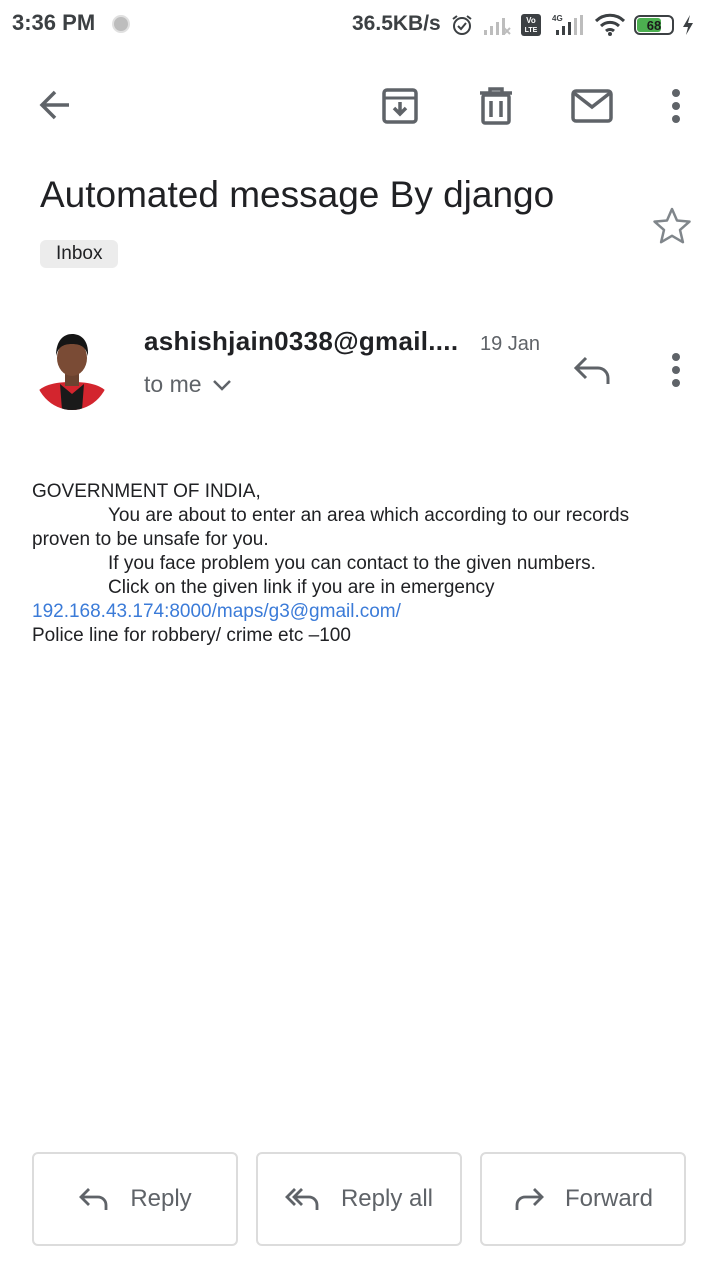 The height and width of the screenshot is (1280, 720). I want to click on battery-level: 68, so click(654, 25).